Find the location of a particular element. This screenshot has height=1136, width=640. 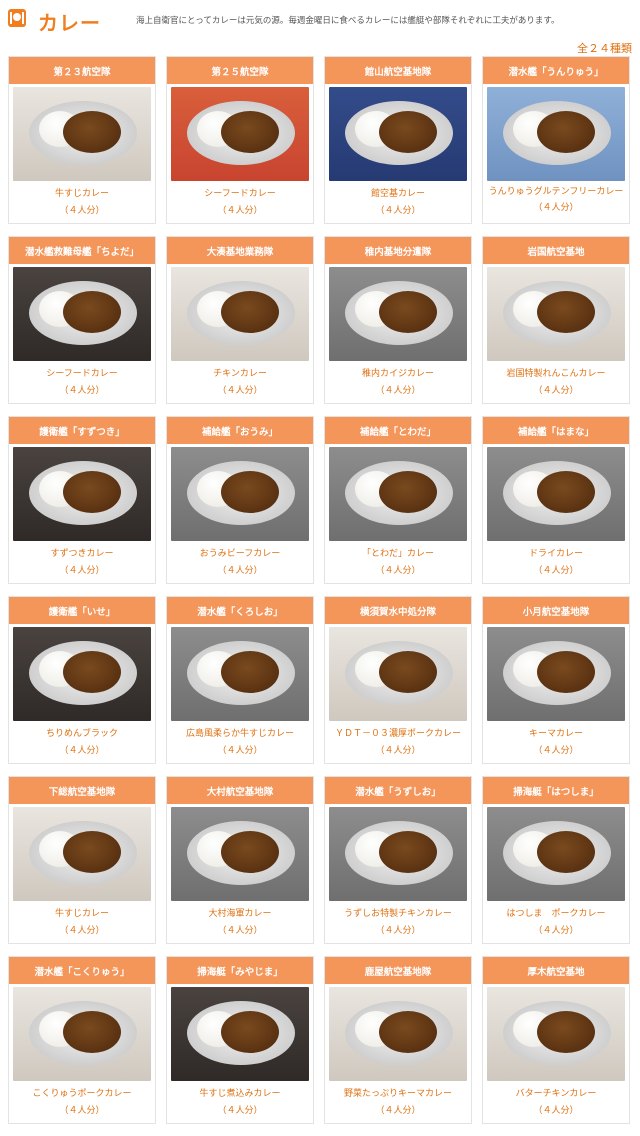

recipe-card: 鹿屋航空基地隊 野菜たっぷりキーマカレー （４人分） is located at coordinates (398, 1040).